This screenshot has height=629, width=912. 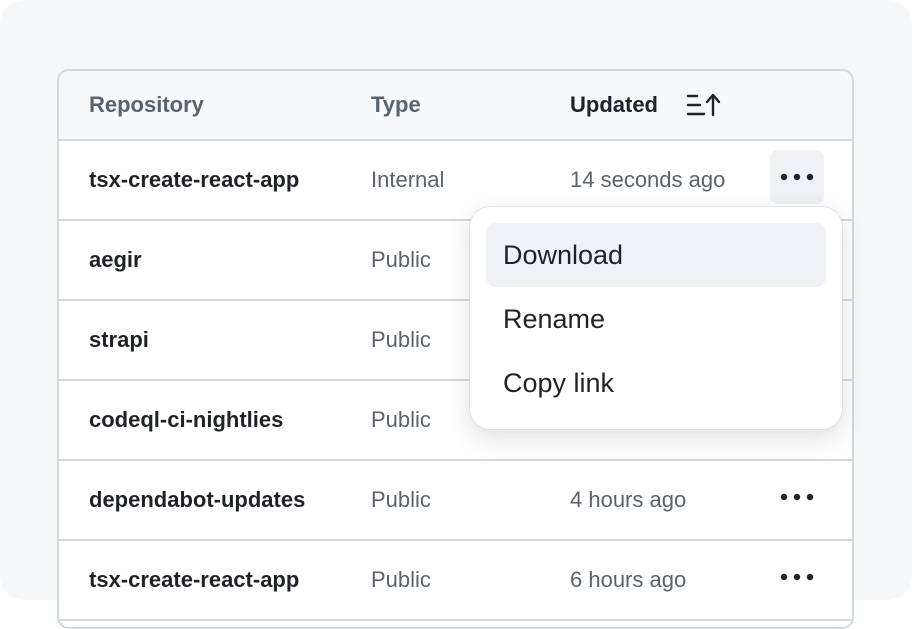 I want to click on repo-name: codeql-ci-nightlies, so click(x=186, y=420).